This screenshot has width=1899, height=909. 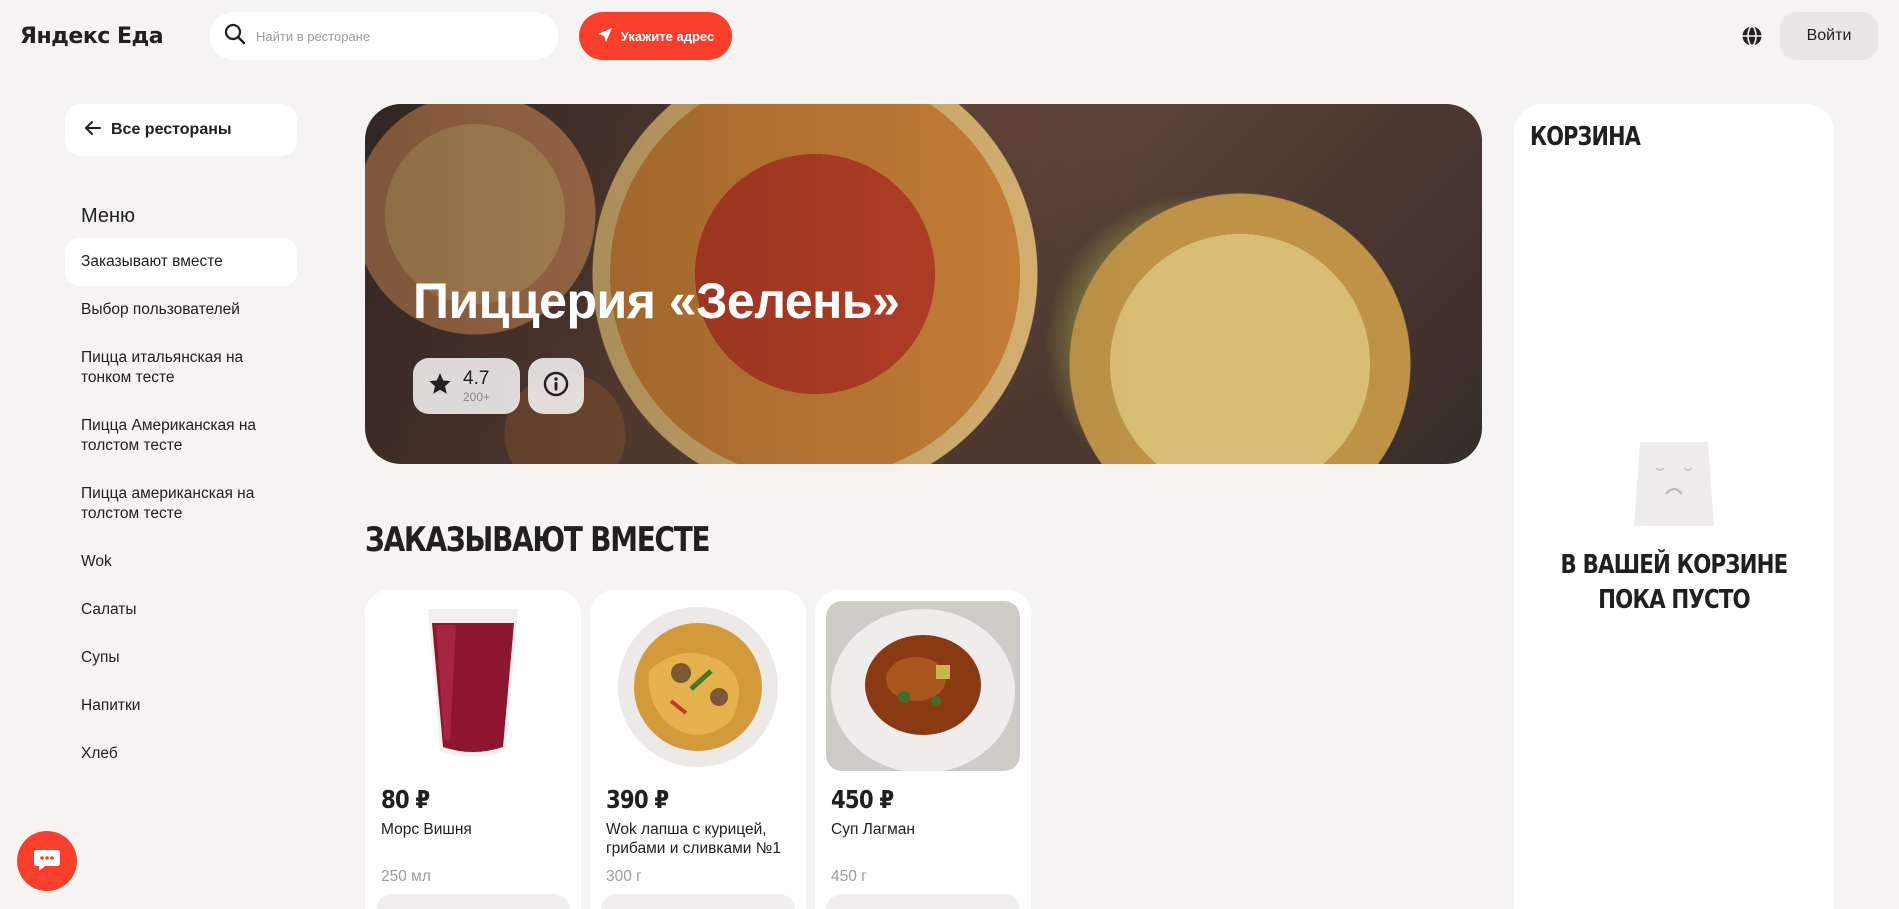 What do you see at coordinates (171, 129) in the screenshot?
I see `back-label: Все рестораны` at bounding box center [171, 129].